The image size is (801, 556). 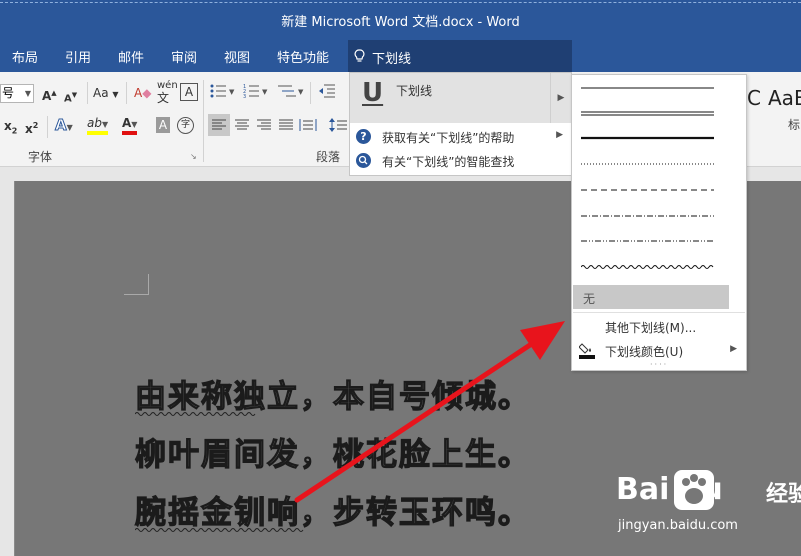 What do you see at coordinates (291, 93) in the screenshot?
I see `multilevel-list-button: ▼` at bounding box center [291, 93].